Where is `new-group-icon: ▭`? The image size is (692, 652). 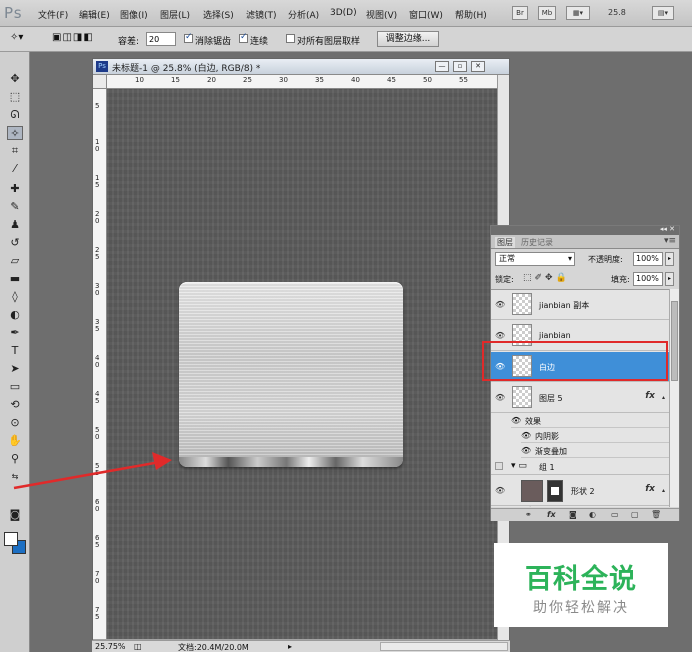 new-group-icon: ▭ is located at coordinates (615, 514).